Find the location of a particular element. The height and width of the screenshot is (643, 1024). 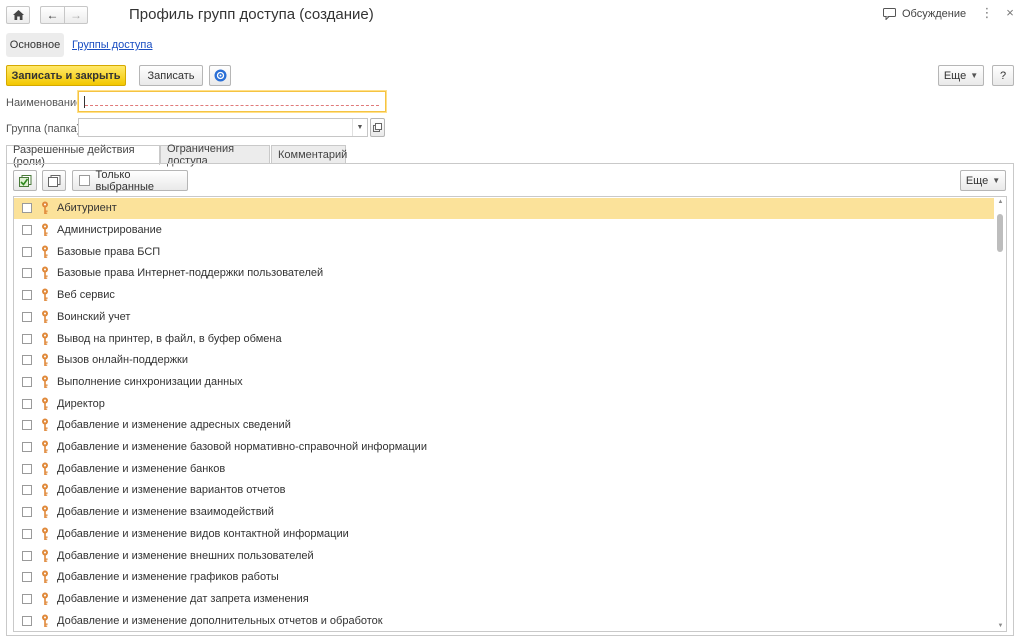

discussion-button: Обсуждение is located at coordinates (924, 14).